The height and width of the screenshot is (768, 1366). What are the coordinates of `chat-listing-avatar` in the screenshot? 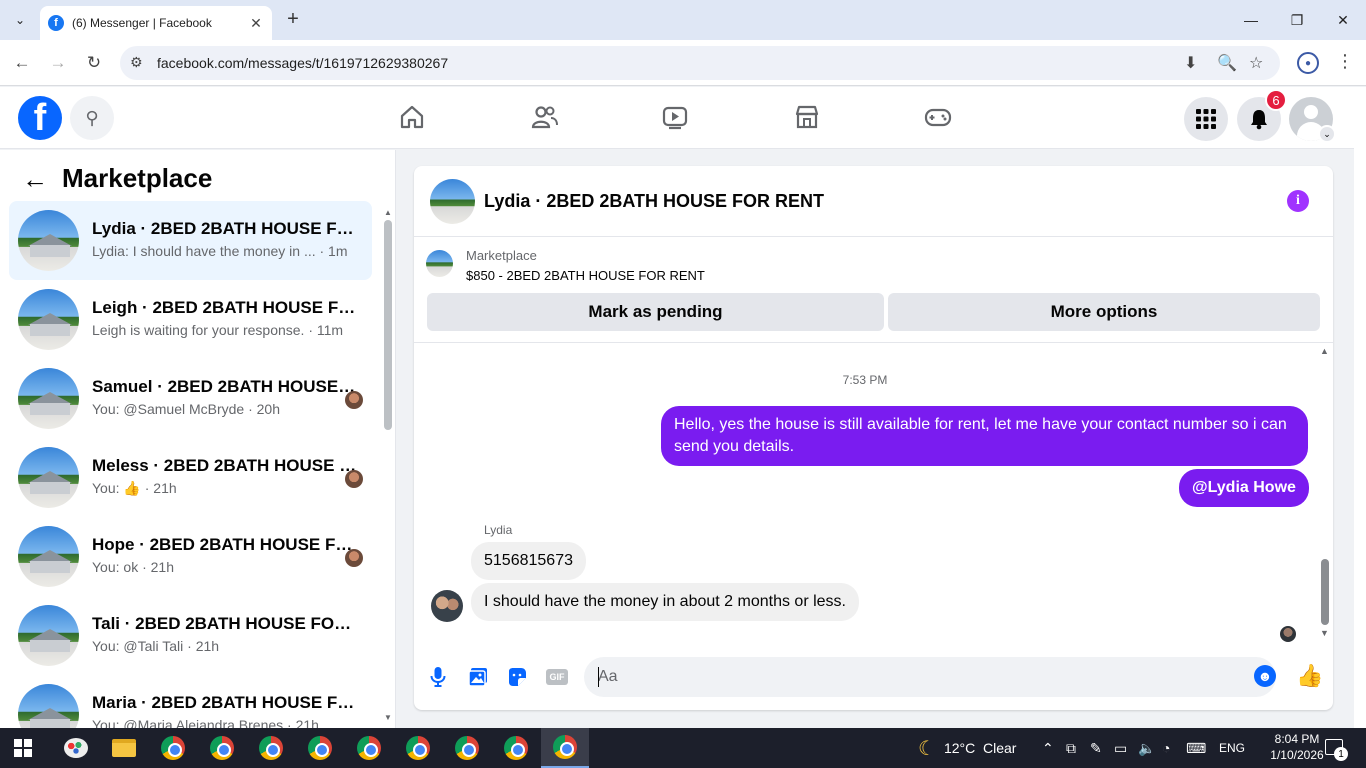 It's located at (452, 201).